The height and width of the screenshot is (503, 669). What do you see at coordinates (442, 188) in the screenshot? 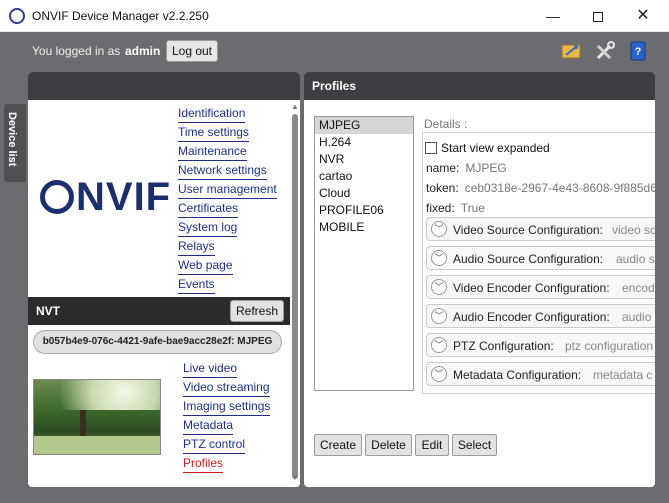
I see `detail-token-key: token:` at bounding box center [442, 188].